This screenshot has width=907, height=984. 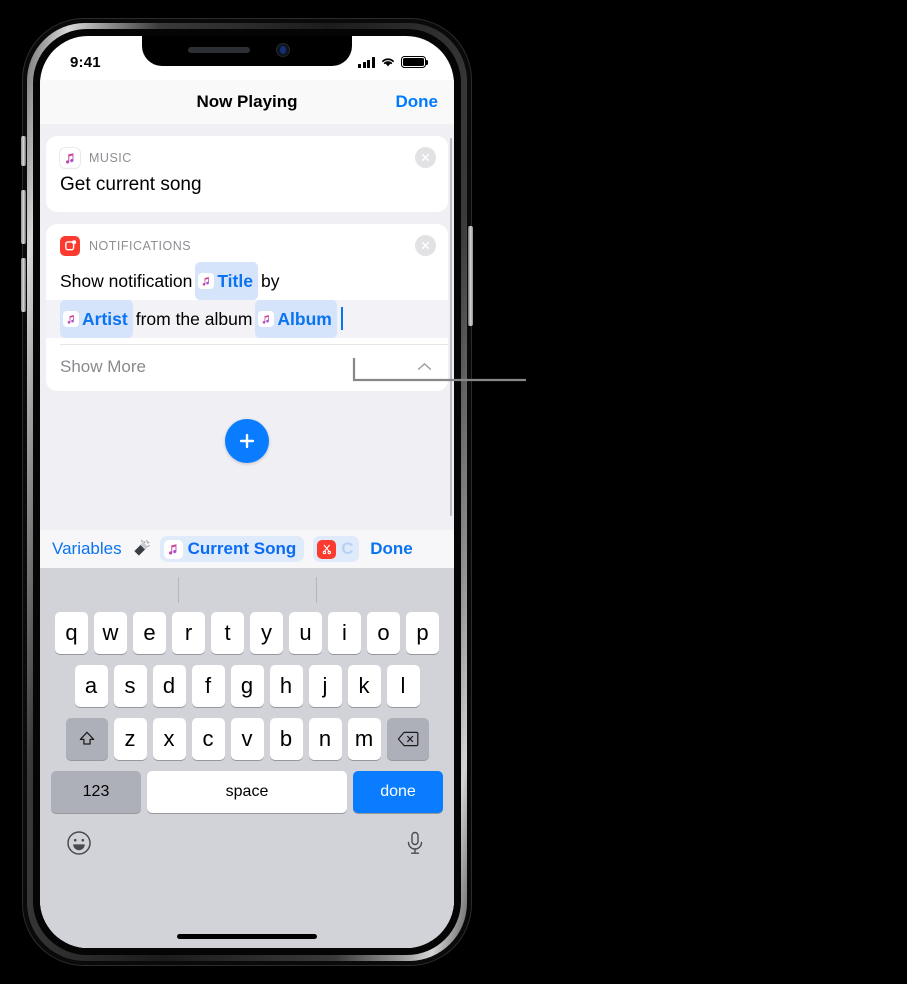 I want to click on keyboard-row-4: 123 space done, so click(x=247, y=792).